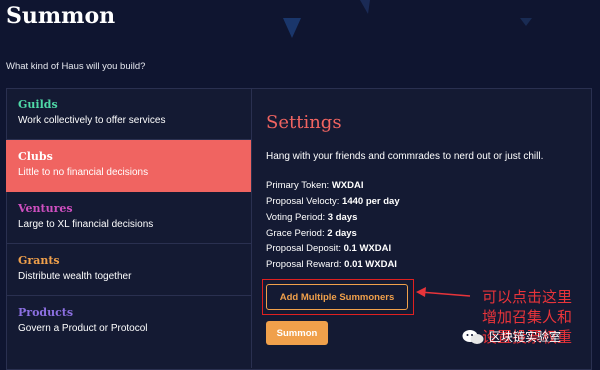 The height and width of the screenshot is (370, 600). What do you see at coordinates (92, 120) in the screenshot?
I see `option-desc: Work collectively to offer services` at bounding box center [92, 120].